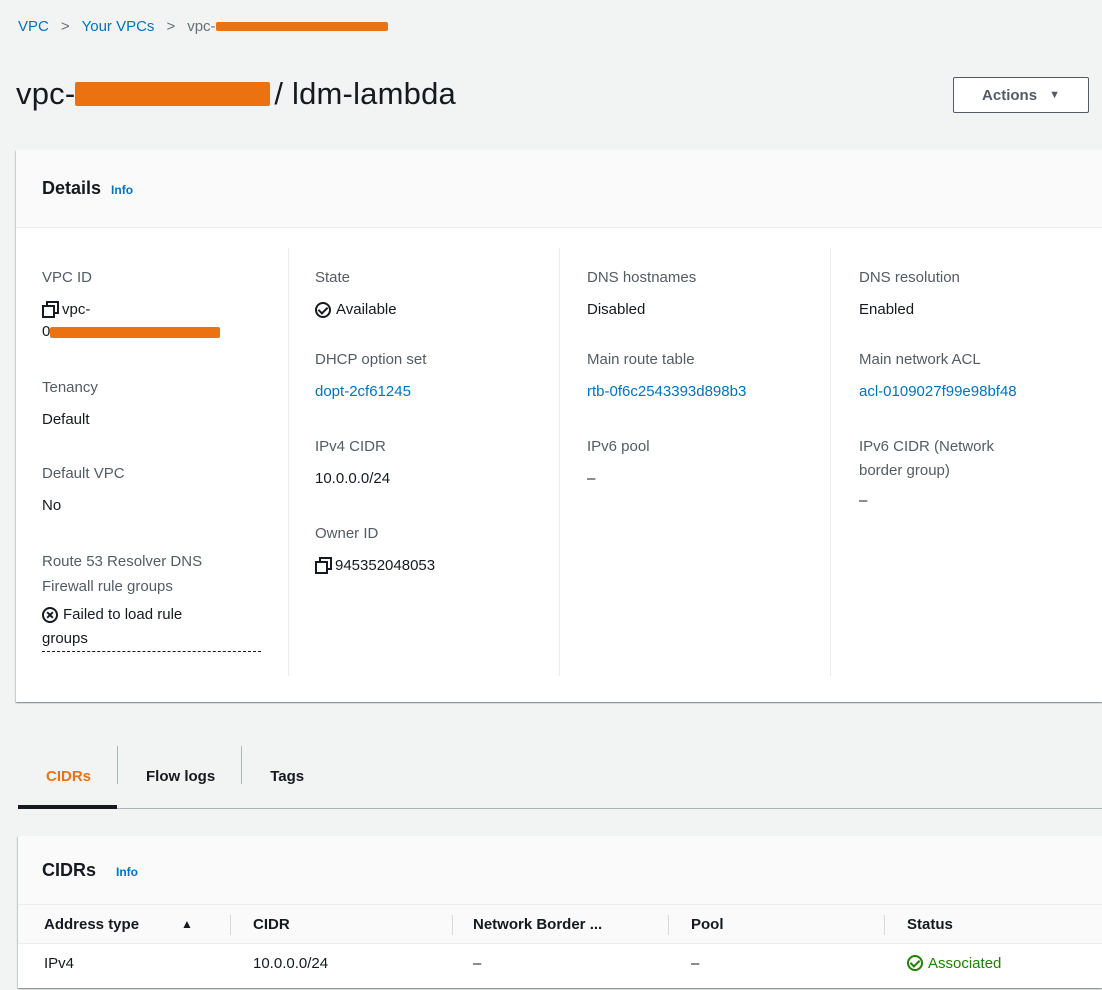 The width and height of the screenshot is (1102, 990). Describe the element at coordinates (131, 310) in the screenshot. I see `vpc-id-value: vpc-` at that location.